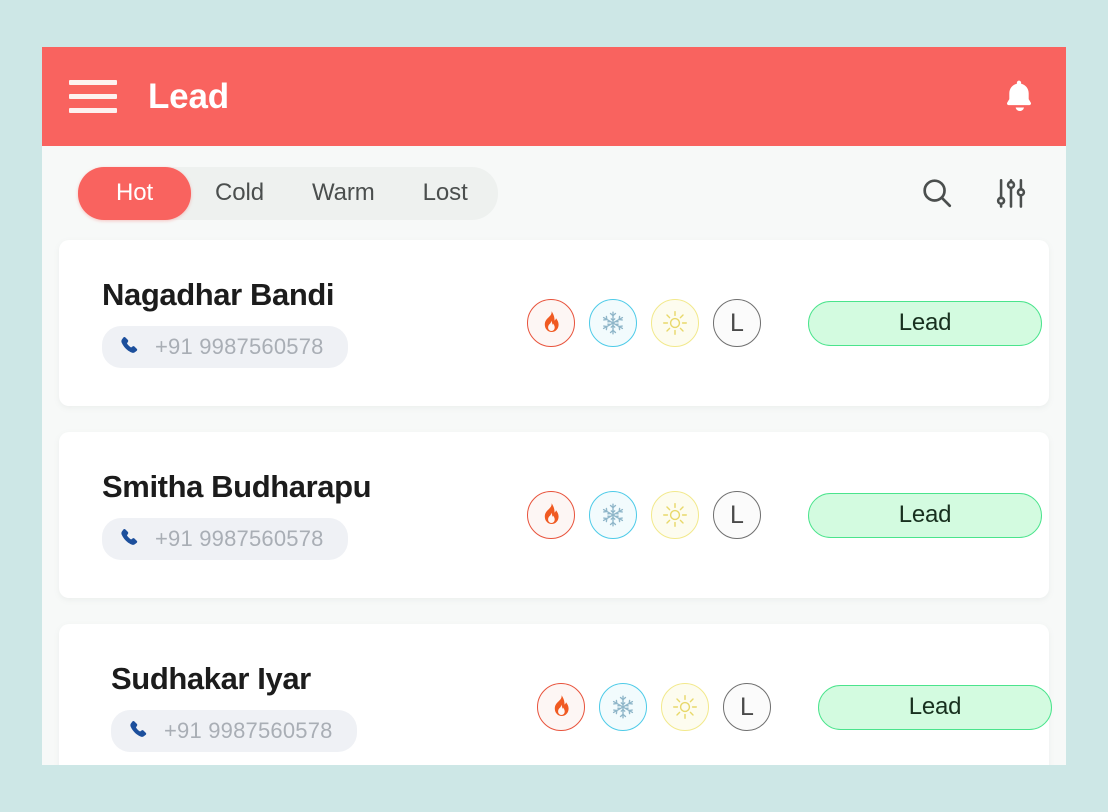 The width and height of the screenshot is (1108, 812). Describe the element at coordinates (237, 487) in the screenshot. I see `lead-name: Smitha Budharapu` at that location.